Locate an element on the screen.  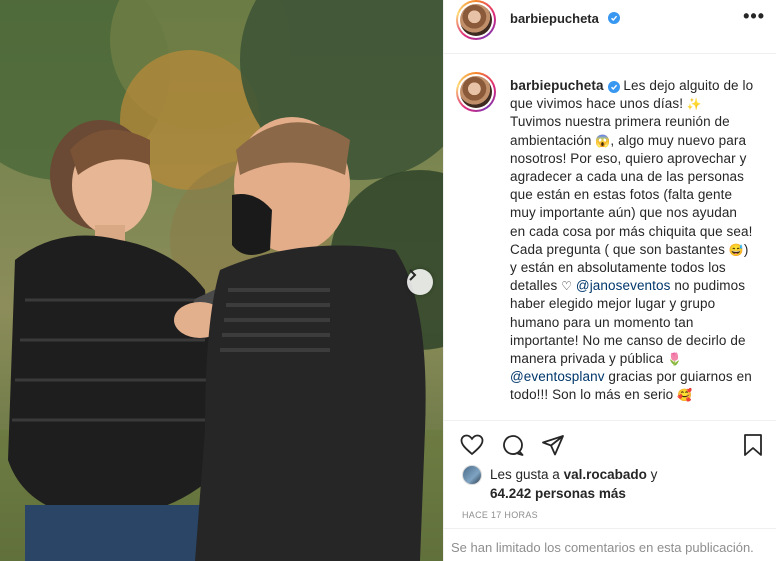
sweat-smile-emoji: 😅 is located at coordinates (736, 249).